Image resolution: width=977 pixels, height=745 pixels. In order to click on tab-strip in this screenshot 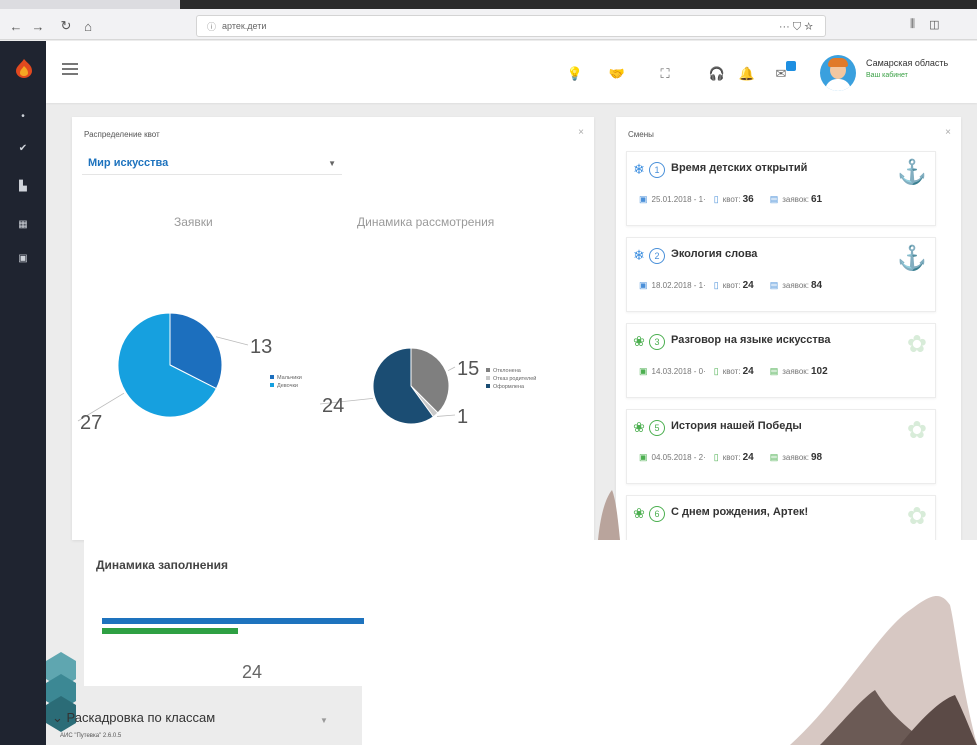, I will do `click(578, 4)`.